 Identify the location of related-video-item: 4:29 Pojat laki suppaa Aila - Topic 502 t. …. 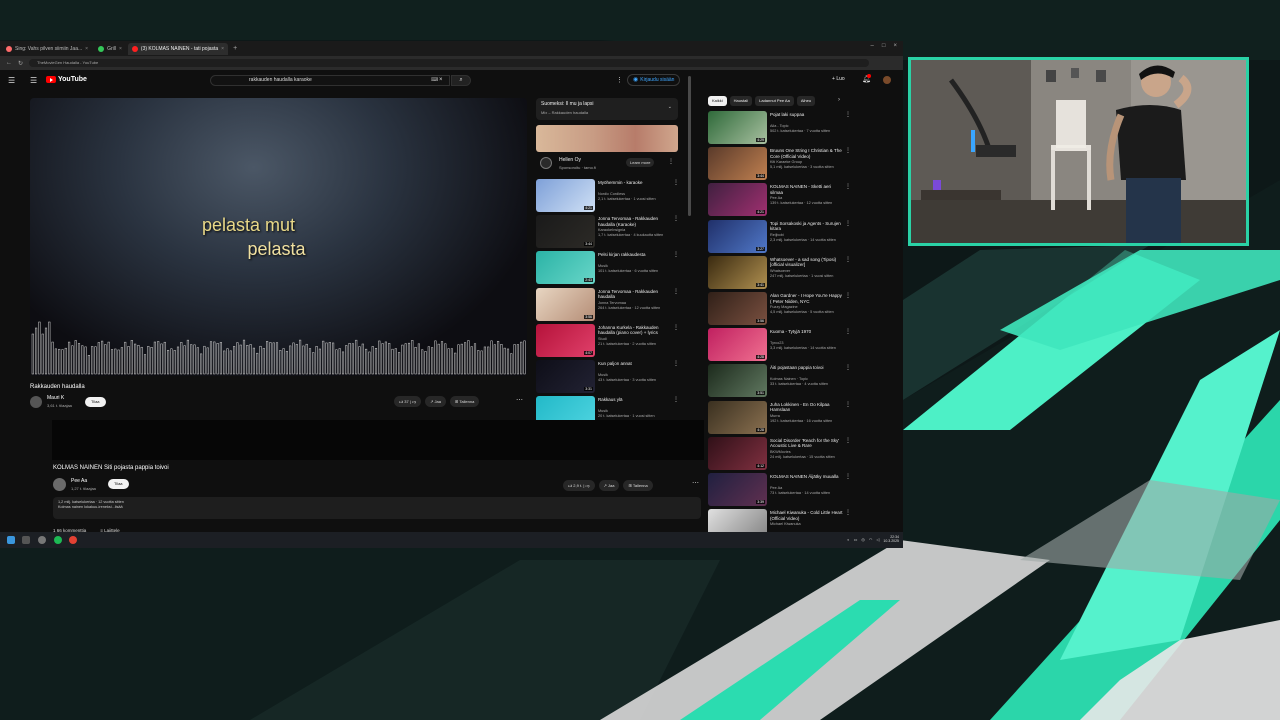
(780, 128).